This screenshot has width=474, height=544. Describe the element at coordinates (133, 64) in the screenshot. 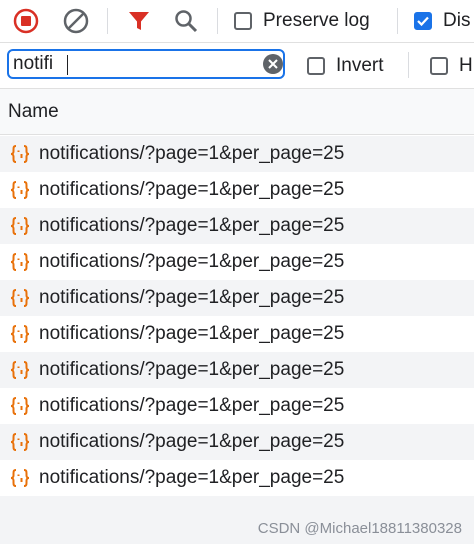

I see `filter-input` at that location.